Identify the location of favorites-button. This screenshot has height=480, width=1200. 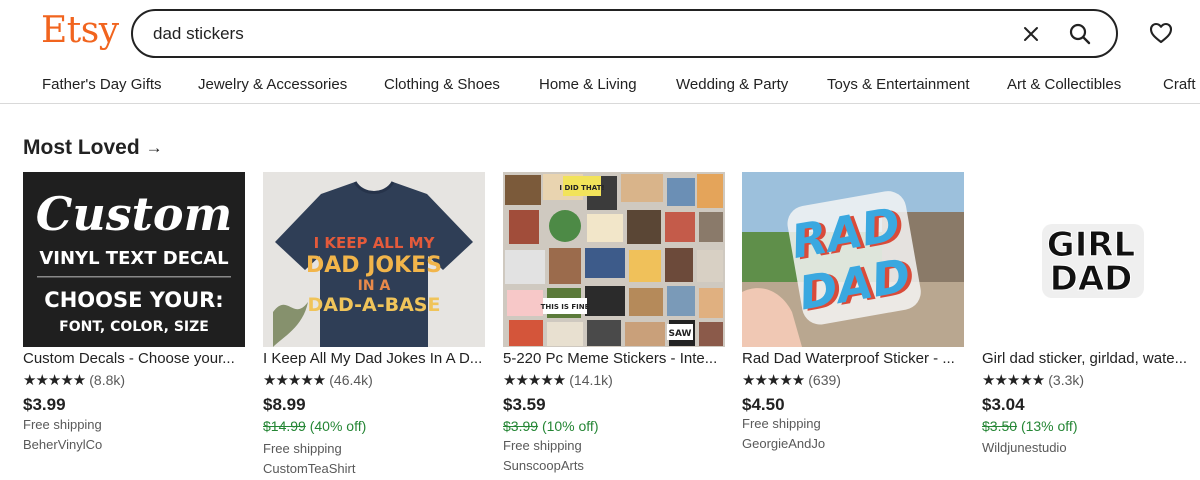
(1161, 33).